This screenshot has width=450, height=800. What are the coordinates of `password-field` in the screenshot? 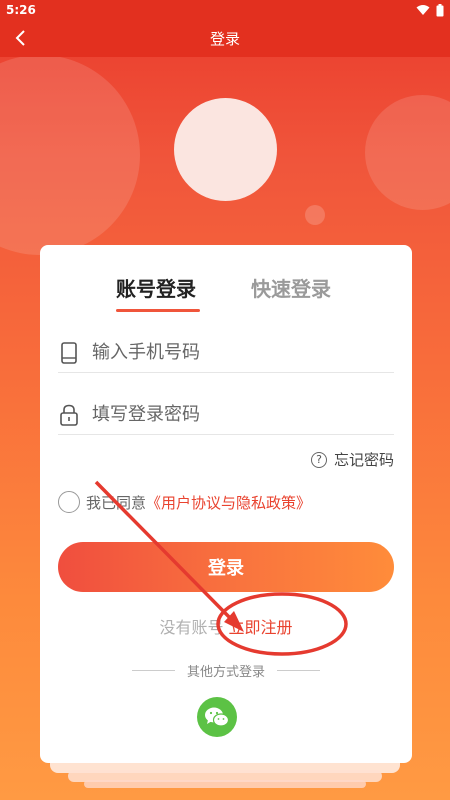 It's located at (226, 415).